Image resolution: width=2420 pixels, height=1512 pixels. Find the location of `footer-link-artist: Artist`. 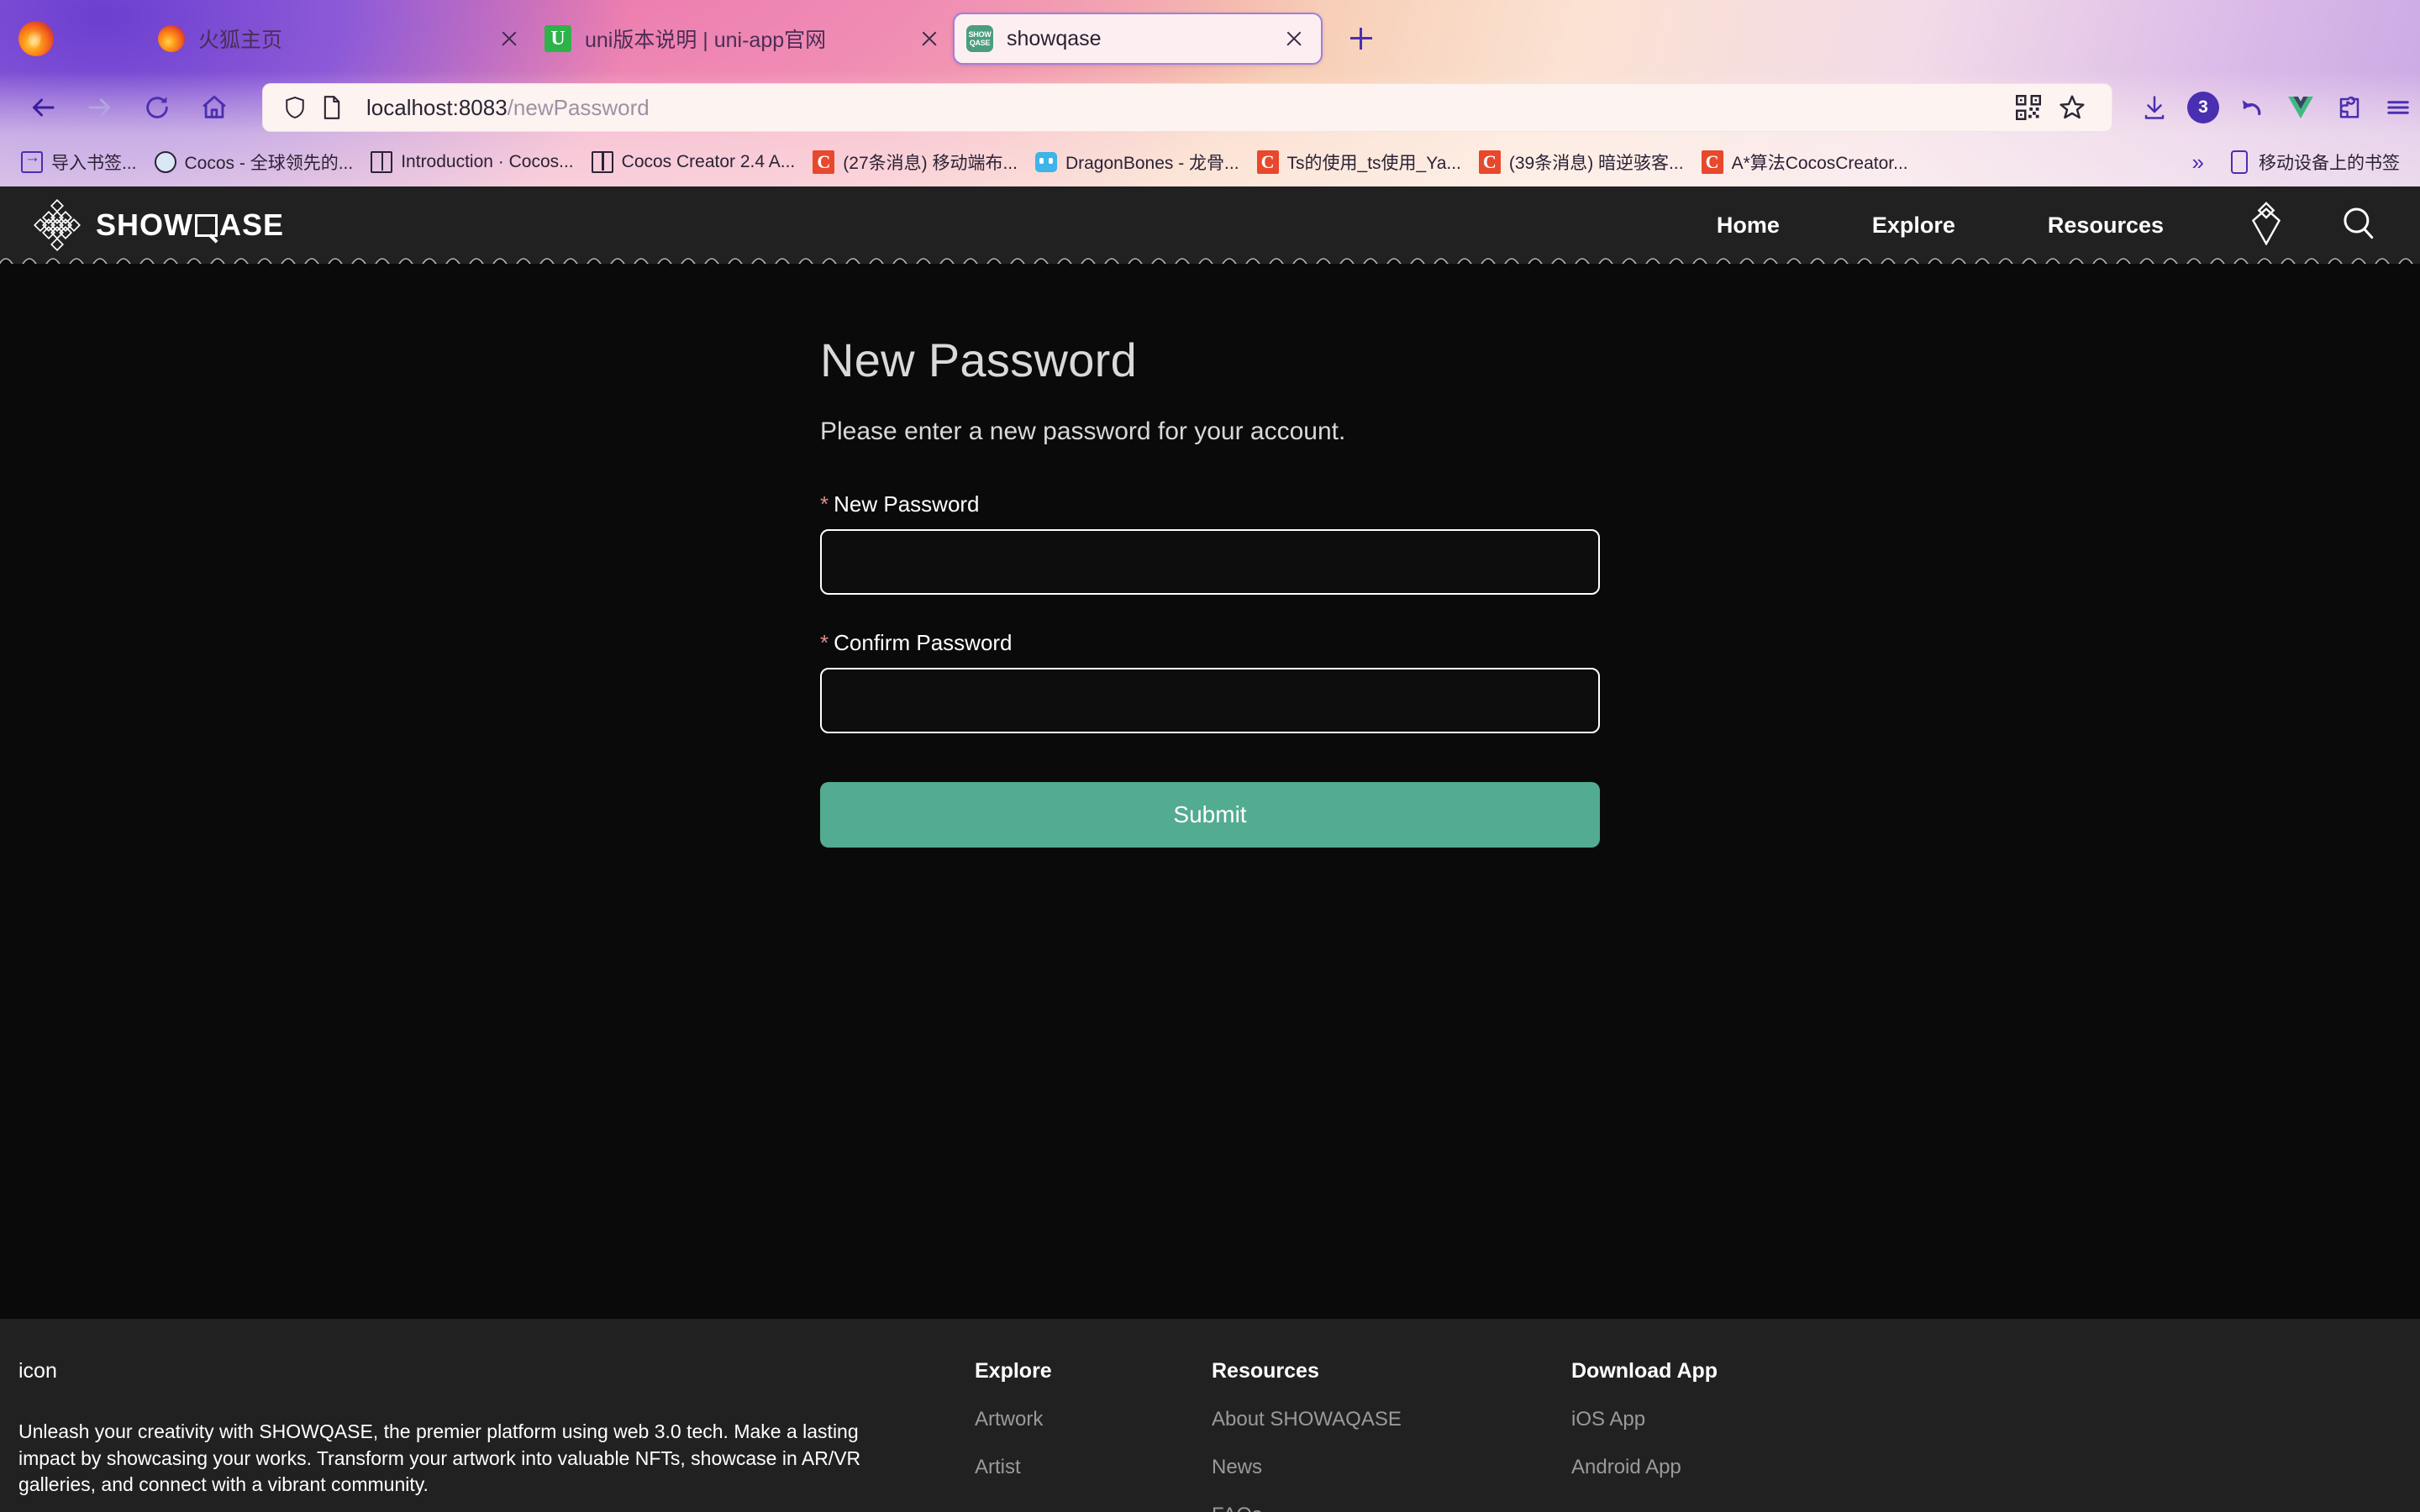

footer-link-artist: Artist is located at coordinates (1093, 1467).